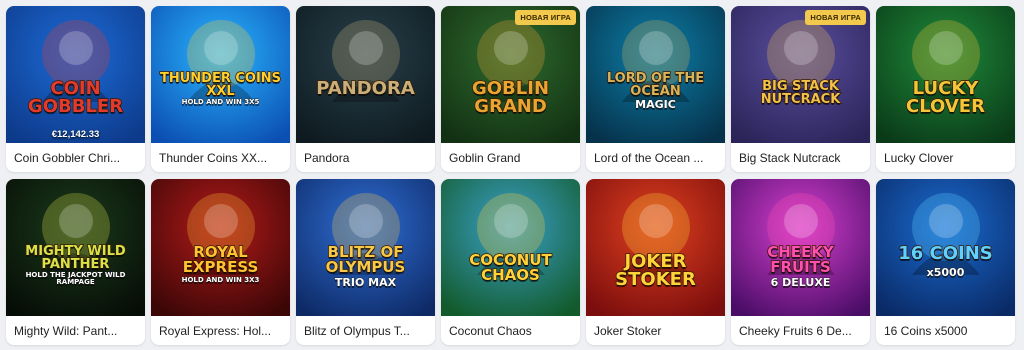  I want to click on game-card: LUCKY CLOVER Lucky Clover, so click(945, 89).